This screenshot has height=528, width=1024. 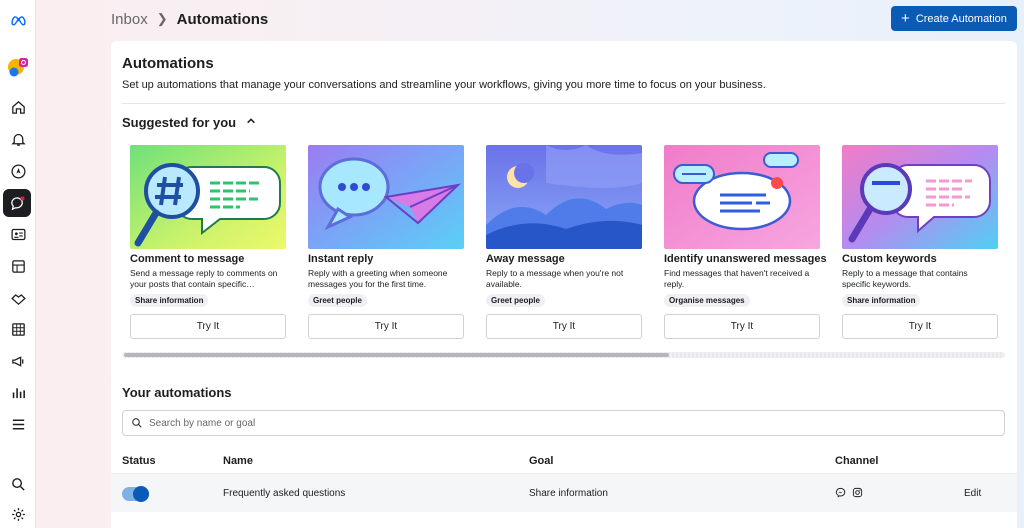 I want to click on breadcrumb-inbox-link: Inbox, so click(x=129, y=19).